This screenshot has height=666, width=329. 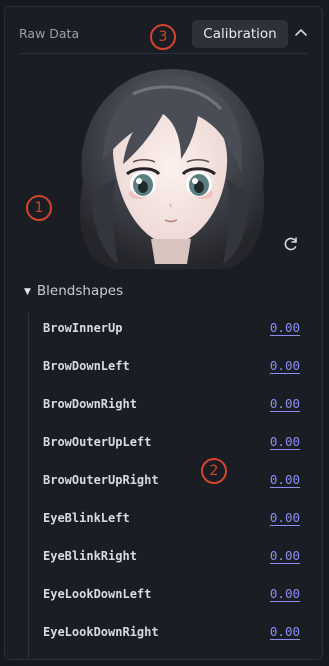 What do you see at coordinates (240, 34) in the screenshot?
I see `calibration-button: Calibration` at bounding box center [240, 34].